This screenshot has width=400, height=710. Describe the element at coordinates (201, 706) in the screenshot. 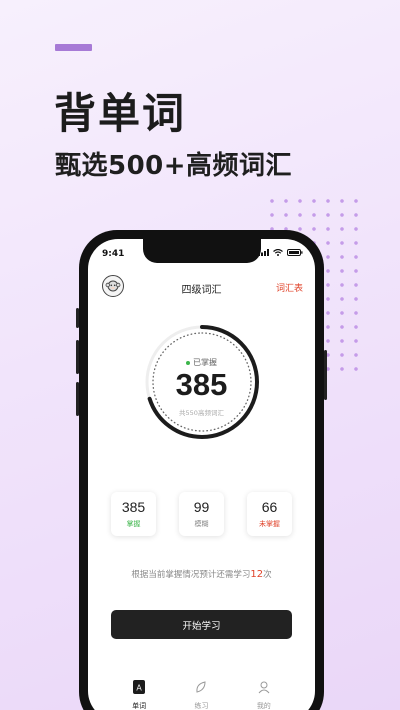

I see `tab-label: 练习` at that location.